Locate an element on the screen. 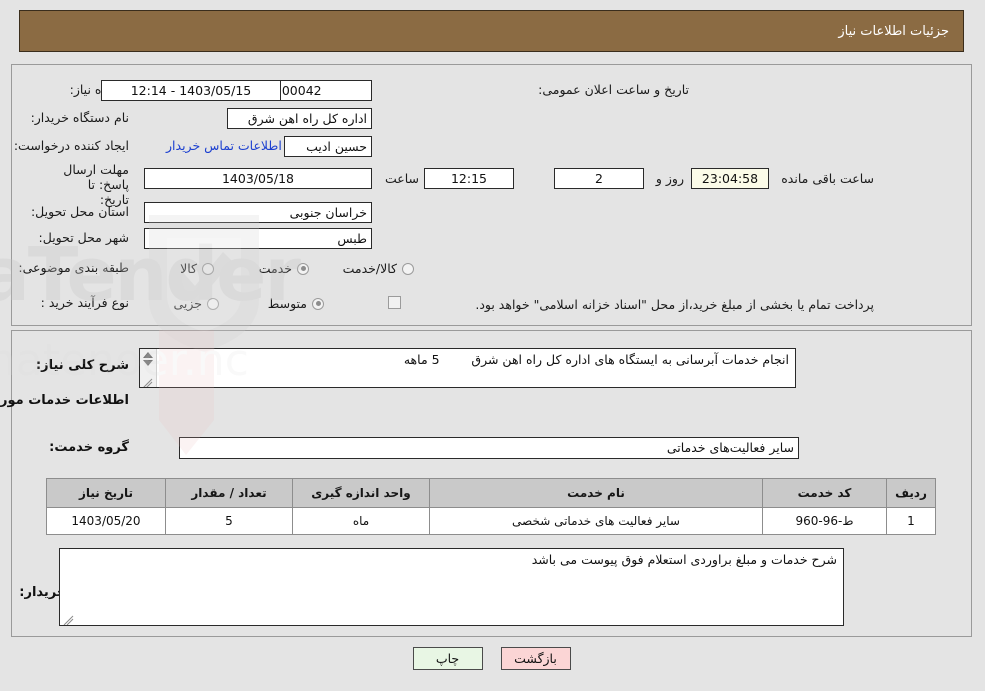 This screenshot has width=985, height=691. classification-label: طبقه بندی موضوعی: is located at coordinates (74, 267).